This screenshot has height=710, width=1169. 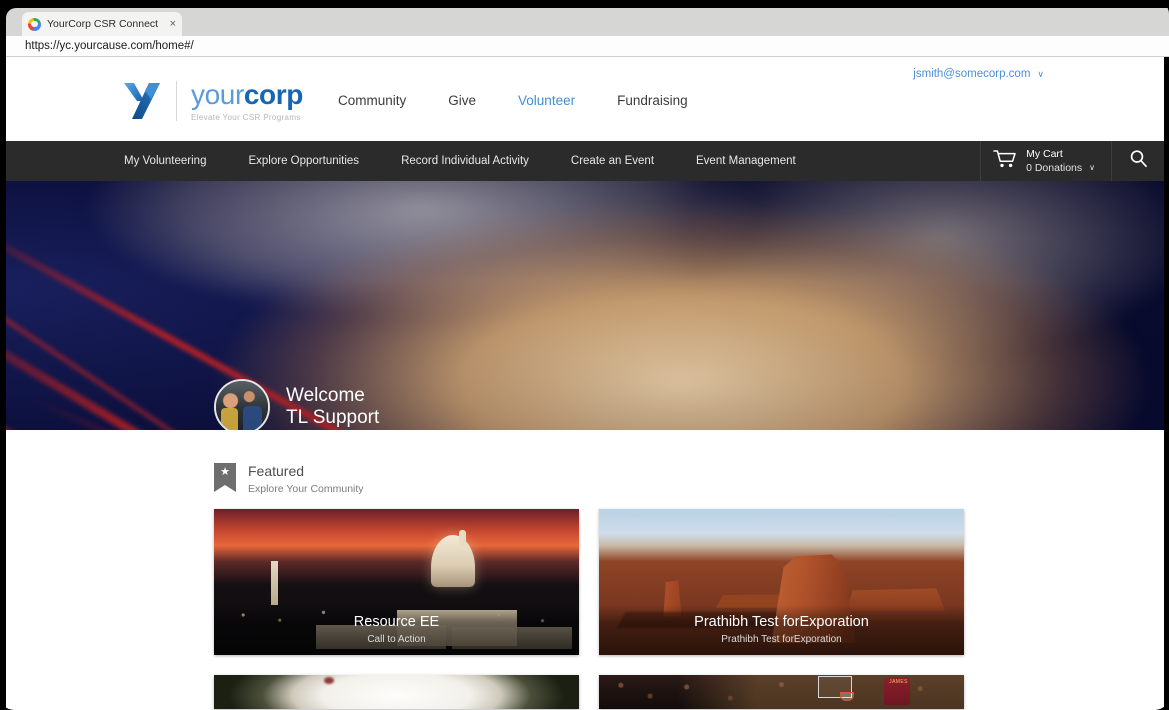 I want to click on featured-card: JAMES, so click(x=781, y=691).